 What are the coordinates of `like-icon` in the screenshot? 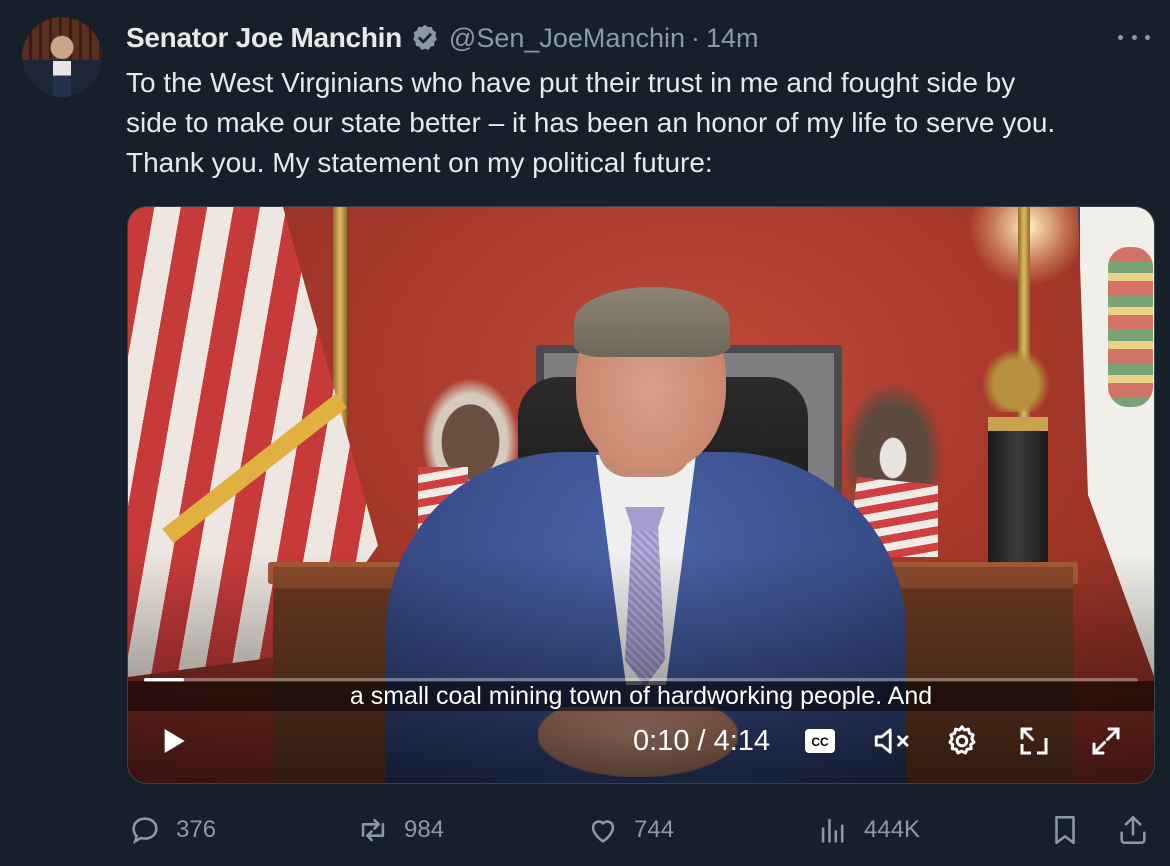 It's located at (603, 831).